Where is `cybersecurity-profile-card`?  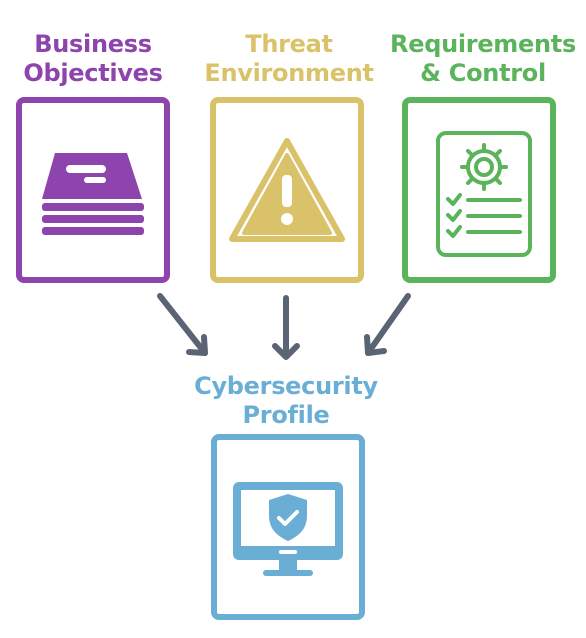
cybersecurity-profile-card is located at coordinates (288, 527).